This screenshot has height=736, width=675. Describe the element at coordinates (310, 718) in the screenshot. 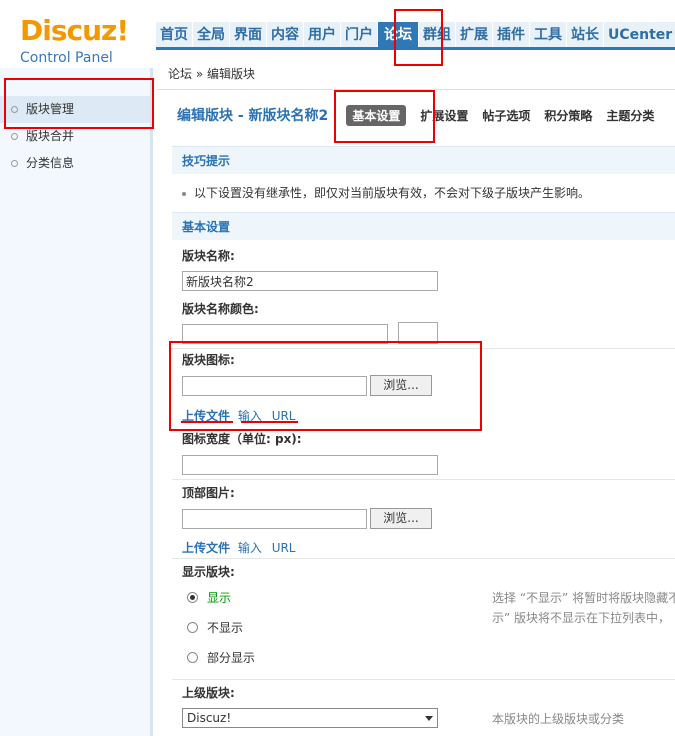

I see `parent-forum-select: Discuz!` at that location.